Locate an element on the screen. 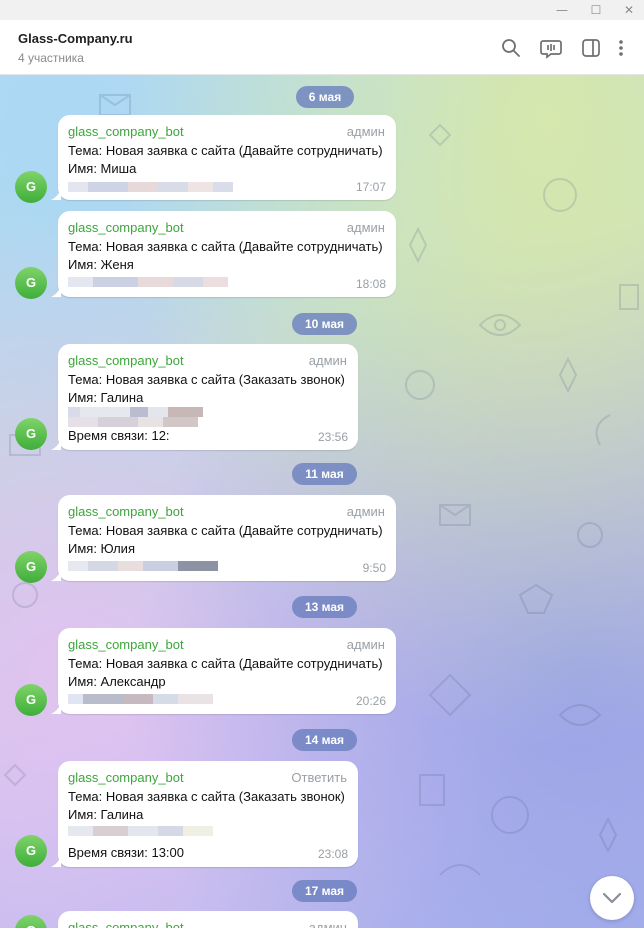  message-name: Имя: Миша is located at coordinates (102, 168).